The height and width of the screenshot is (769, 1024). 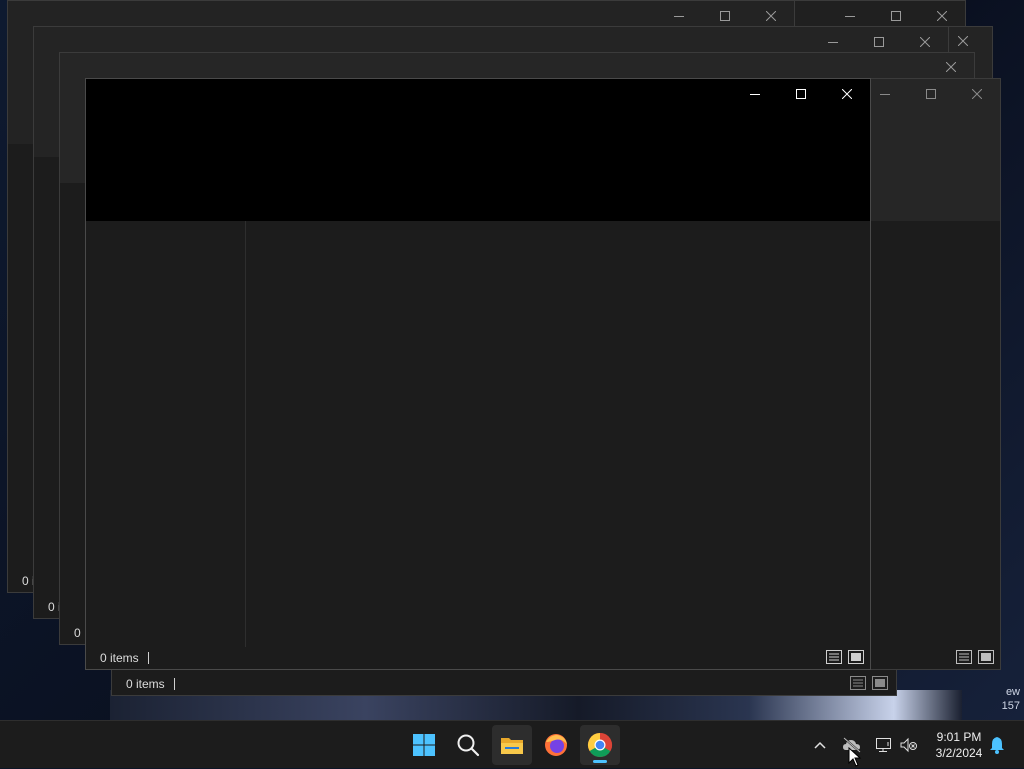 I want to click on taskbar: 9:01 PM 3/2/2024, so click(x=512, y=744).